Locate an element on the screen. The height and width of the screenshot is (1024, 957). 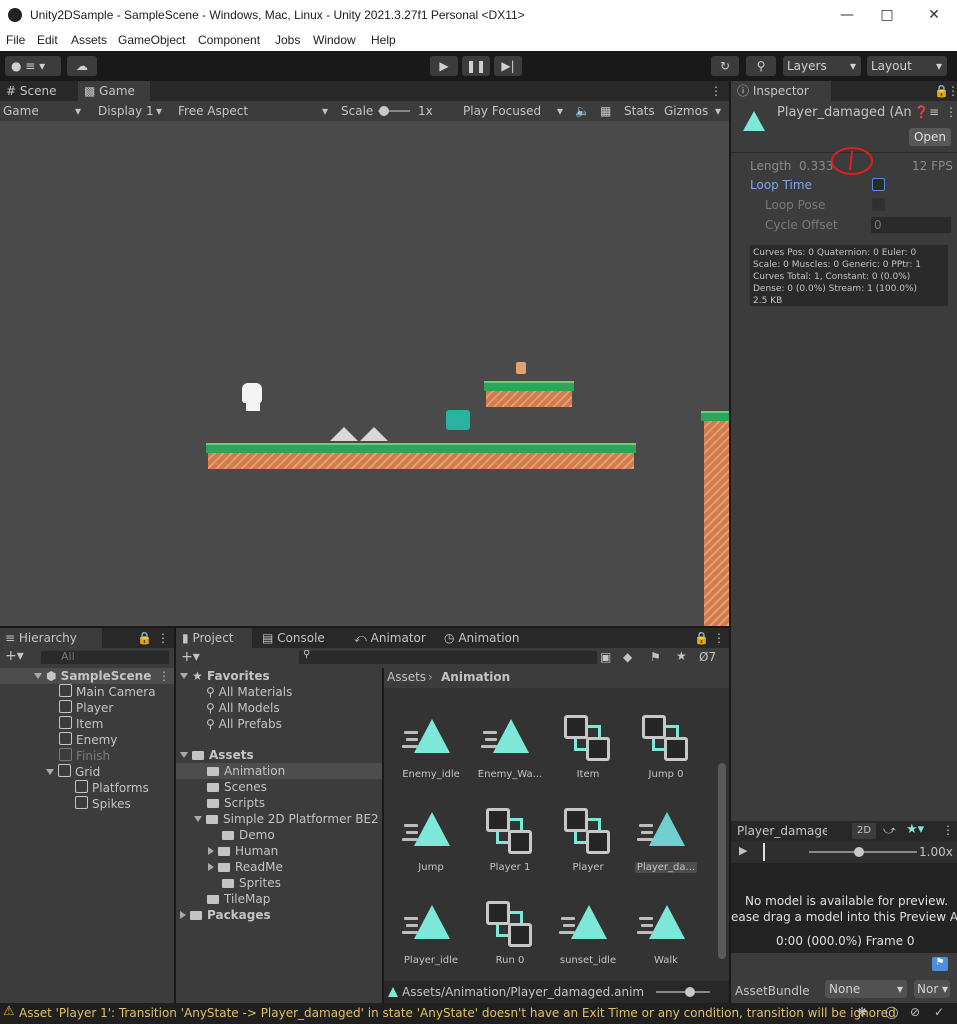
hierarchy-item-disabled: Finish is located at coordinates (84, 756).